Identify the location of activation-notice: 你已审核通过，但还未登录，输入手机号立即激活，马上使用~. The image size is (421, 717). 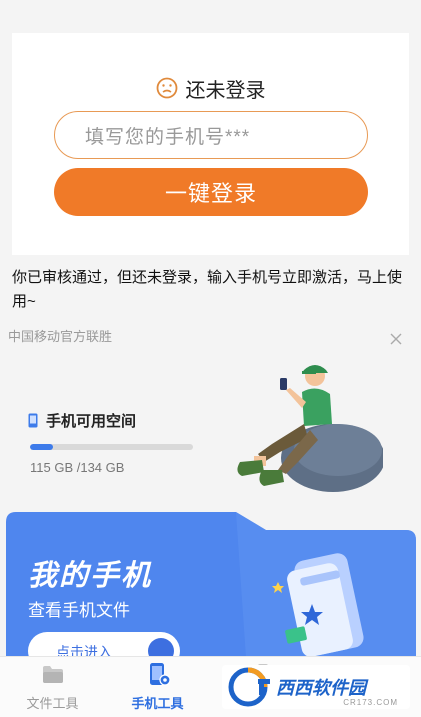
(207, 289).